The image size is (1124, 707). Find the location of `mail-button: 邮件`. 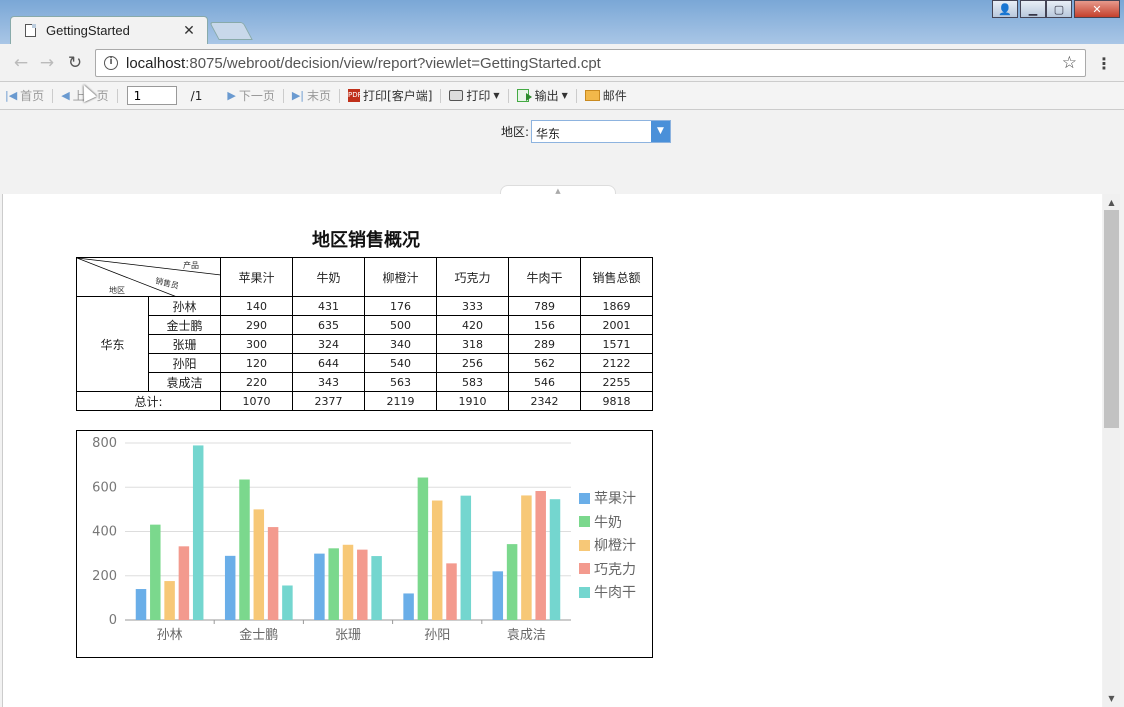

mail-button: 邮件 is located at coordinates (606, 95).